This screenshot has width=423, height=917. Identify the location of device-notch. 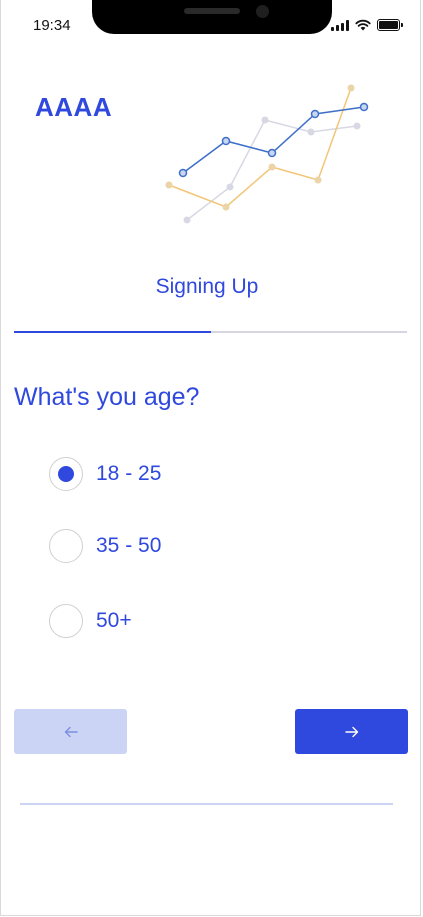
(212, 17).